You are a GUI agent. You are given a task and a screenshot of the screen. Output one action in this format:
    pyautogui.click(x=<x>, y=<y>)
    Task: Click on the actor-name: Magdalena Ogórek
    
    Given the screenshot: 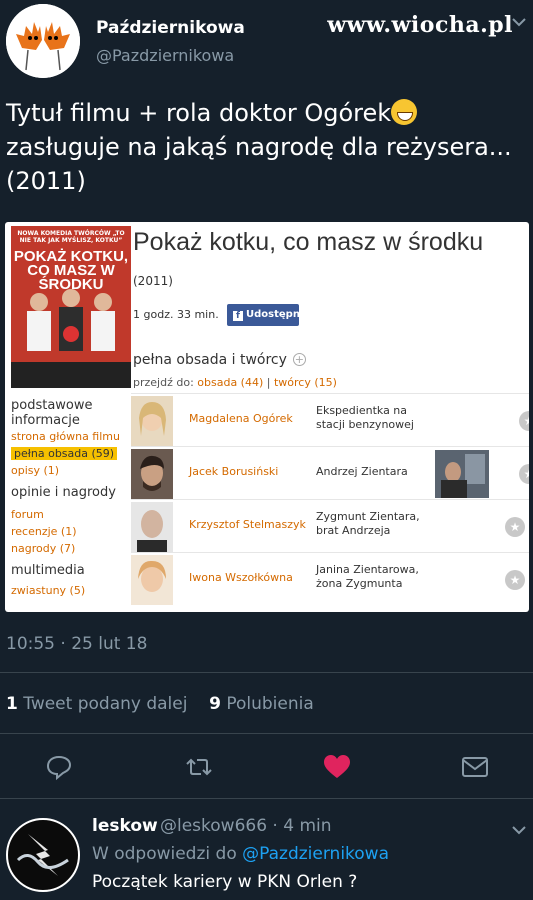 What is the action you would take?
    pyautogui.click(x=241, y=418)
    